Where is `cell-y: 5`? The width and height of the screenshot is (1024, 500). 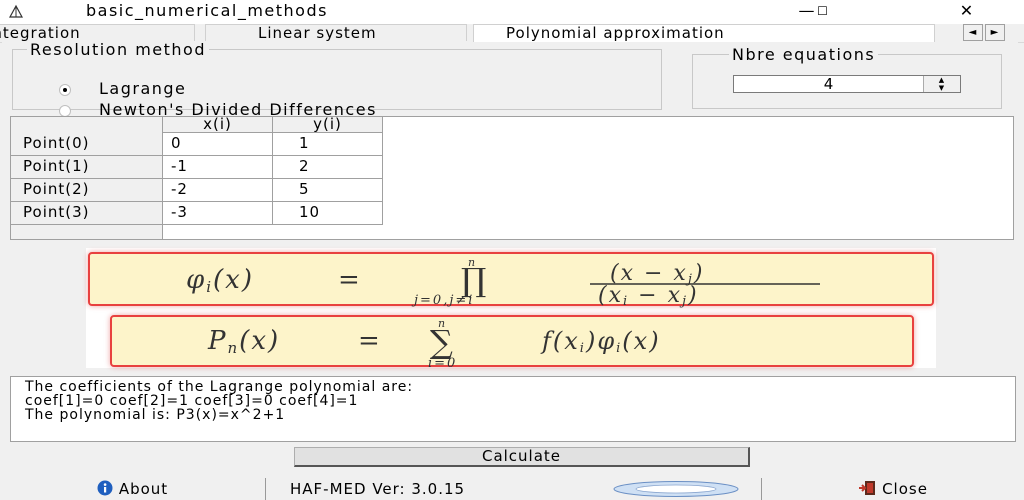 cell-y: 5 is located at coordinates (328, 190).